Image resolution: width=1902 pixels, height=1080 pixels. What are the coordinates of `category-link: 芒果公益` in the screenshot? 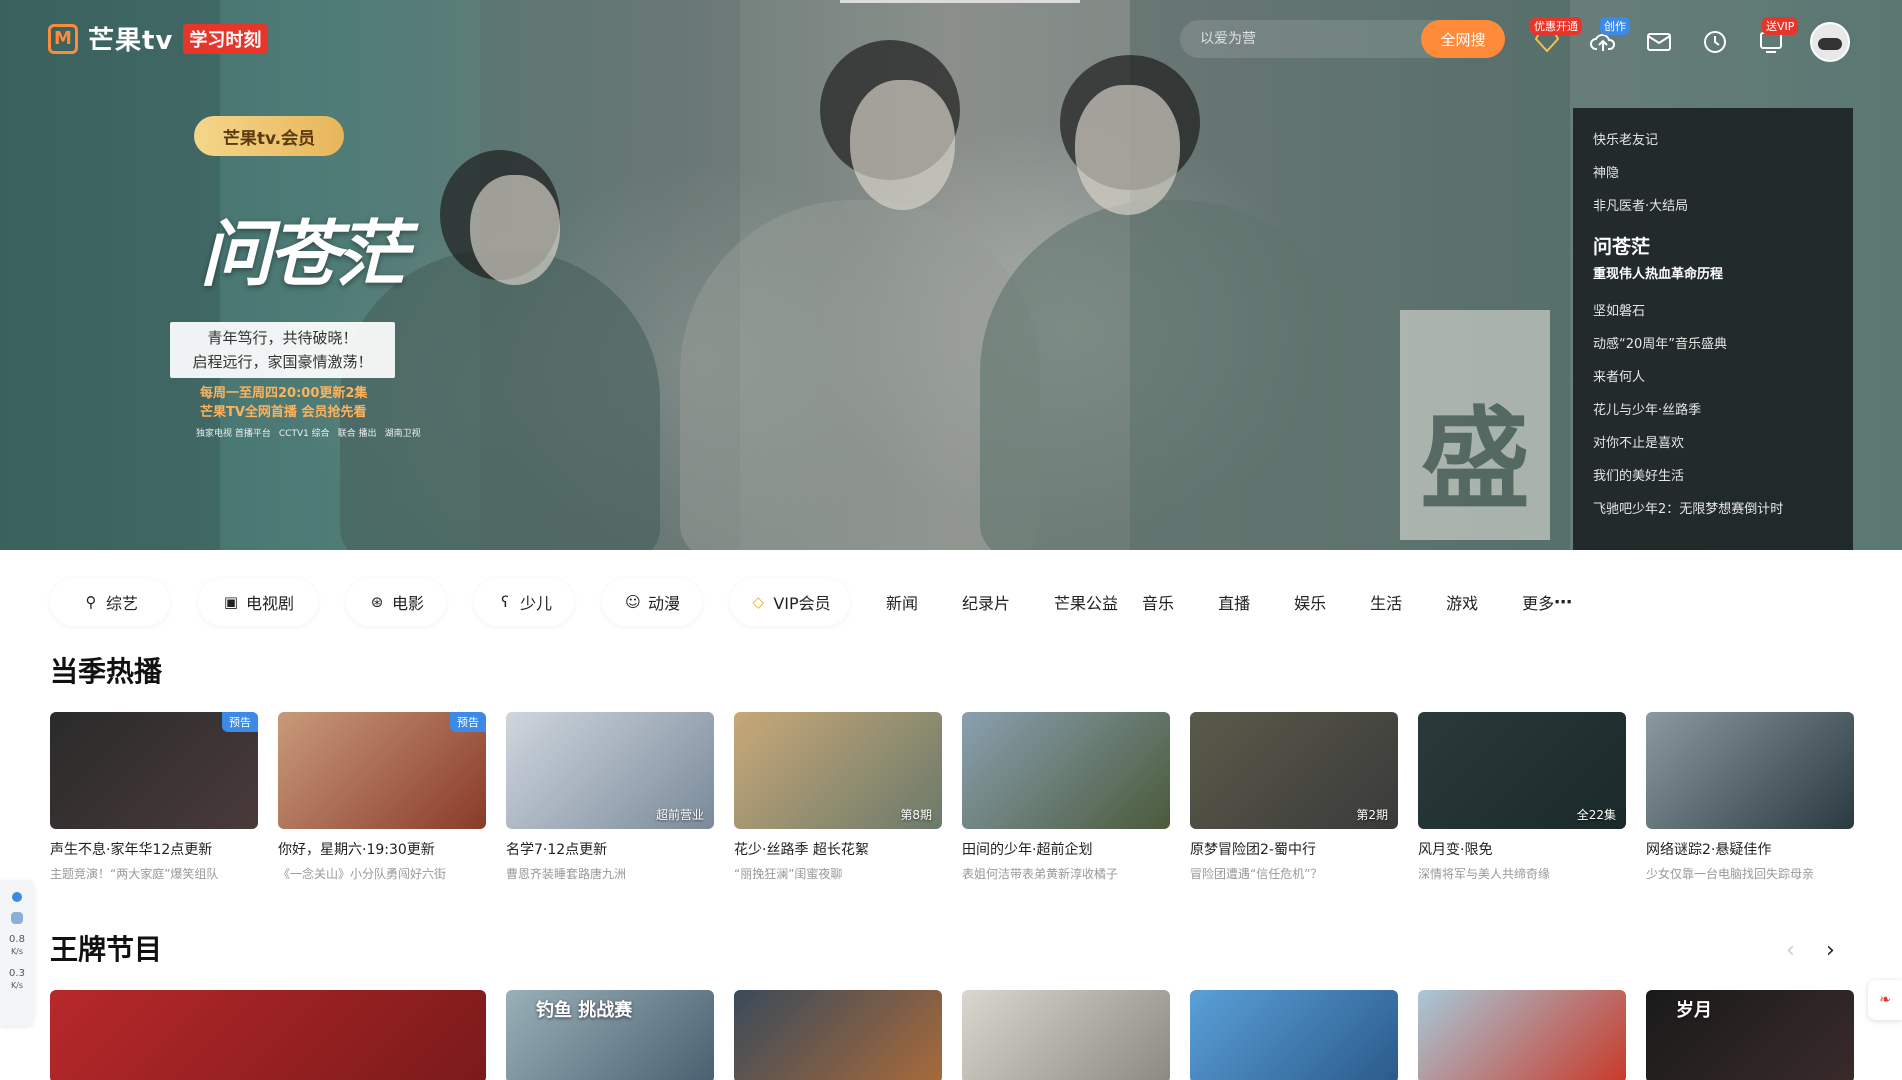 It's located at (1086, 602).